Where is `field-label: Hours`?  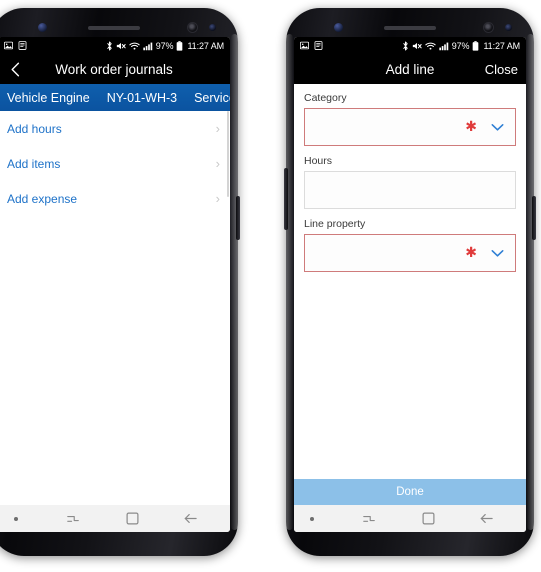 field-label: Hours is located at coordinates (318, 161).